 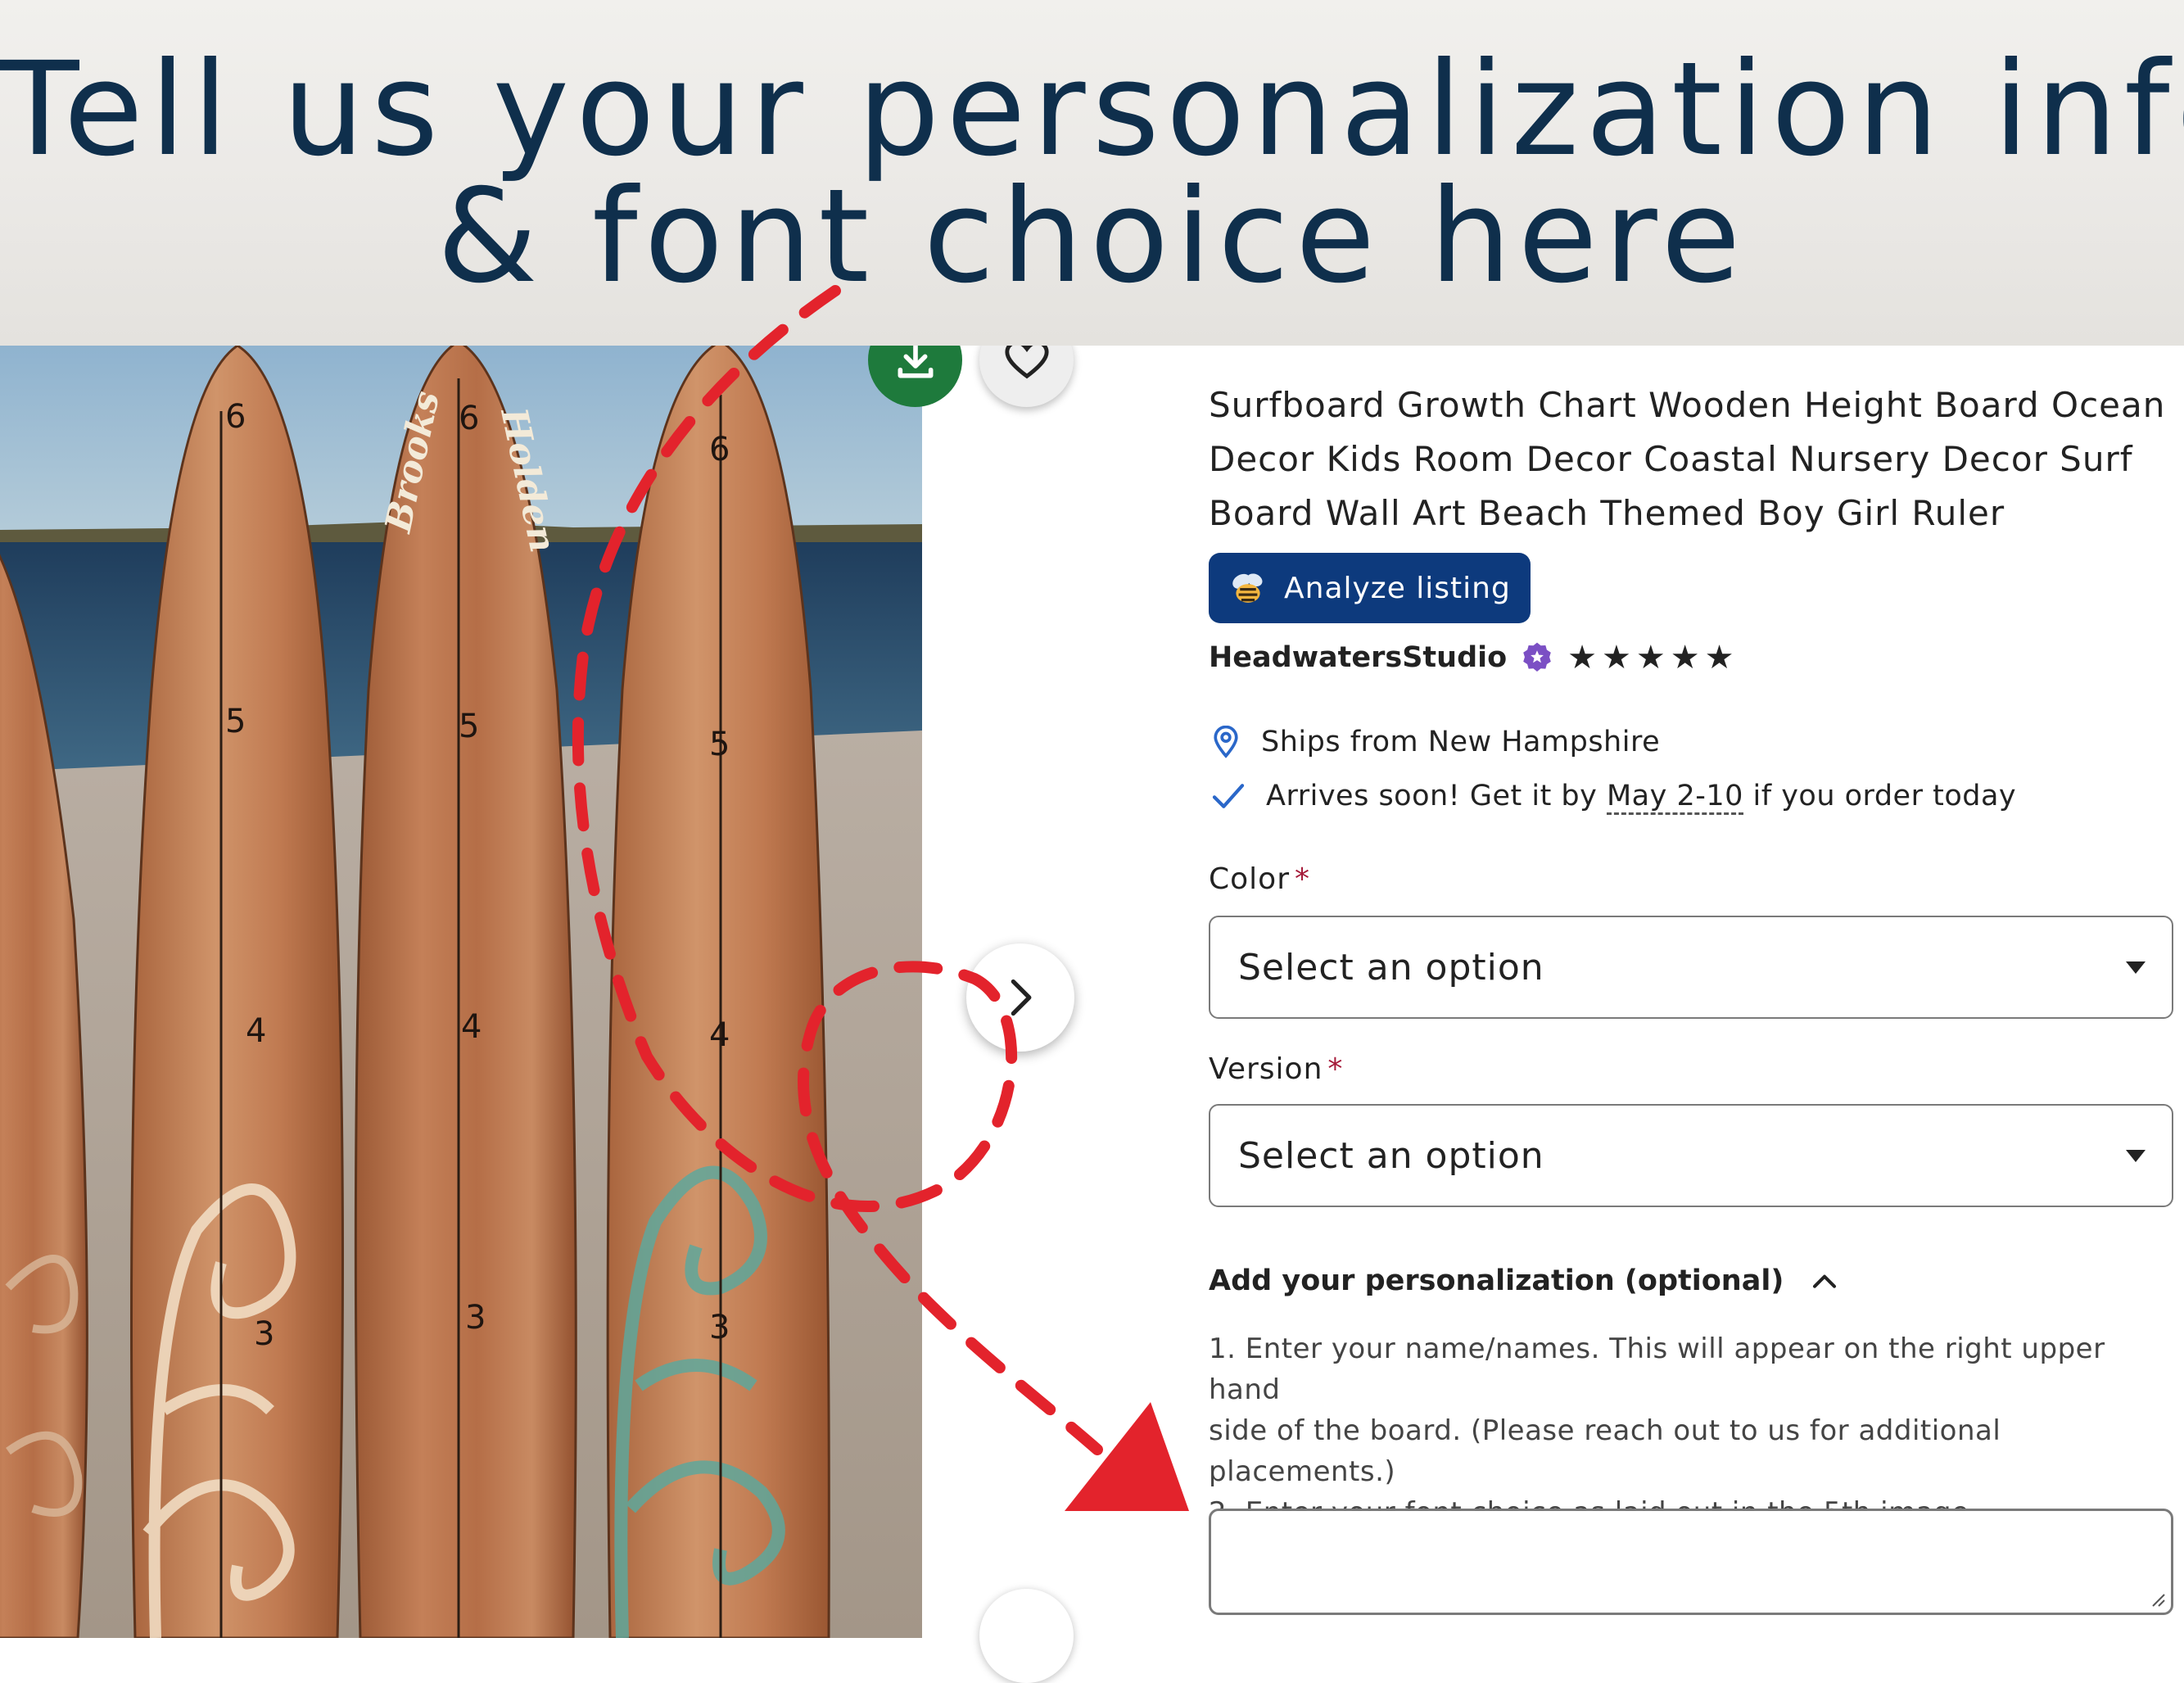 I want to click on analyze-listing-button: Analyze listing, so click(x=1370, y=588).